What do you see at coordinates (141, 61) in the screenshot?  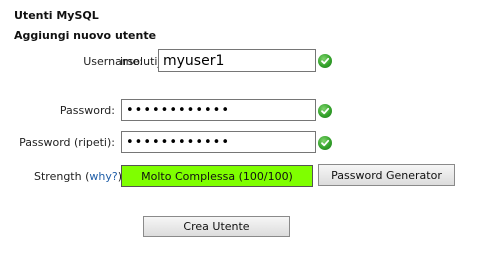 I see `username-prefix: irsoluti_` at bounding box center [141, 61].